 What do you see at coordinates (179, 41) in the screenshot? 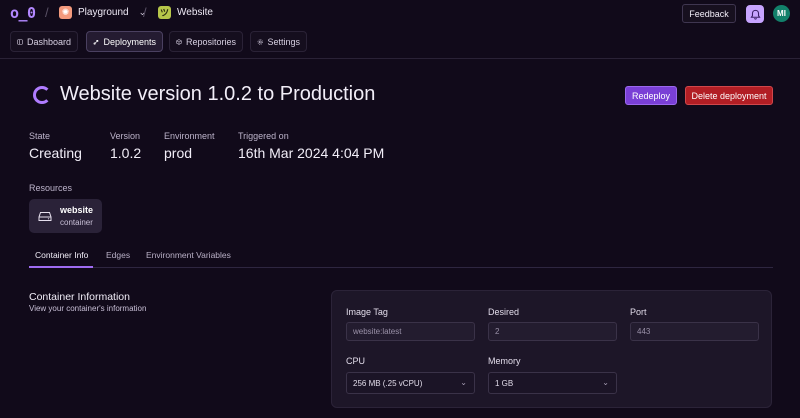
I see `box-icon` at bounding box center [179, 41].